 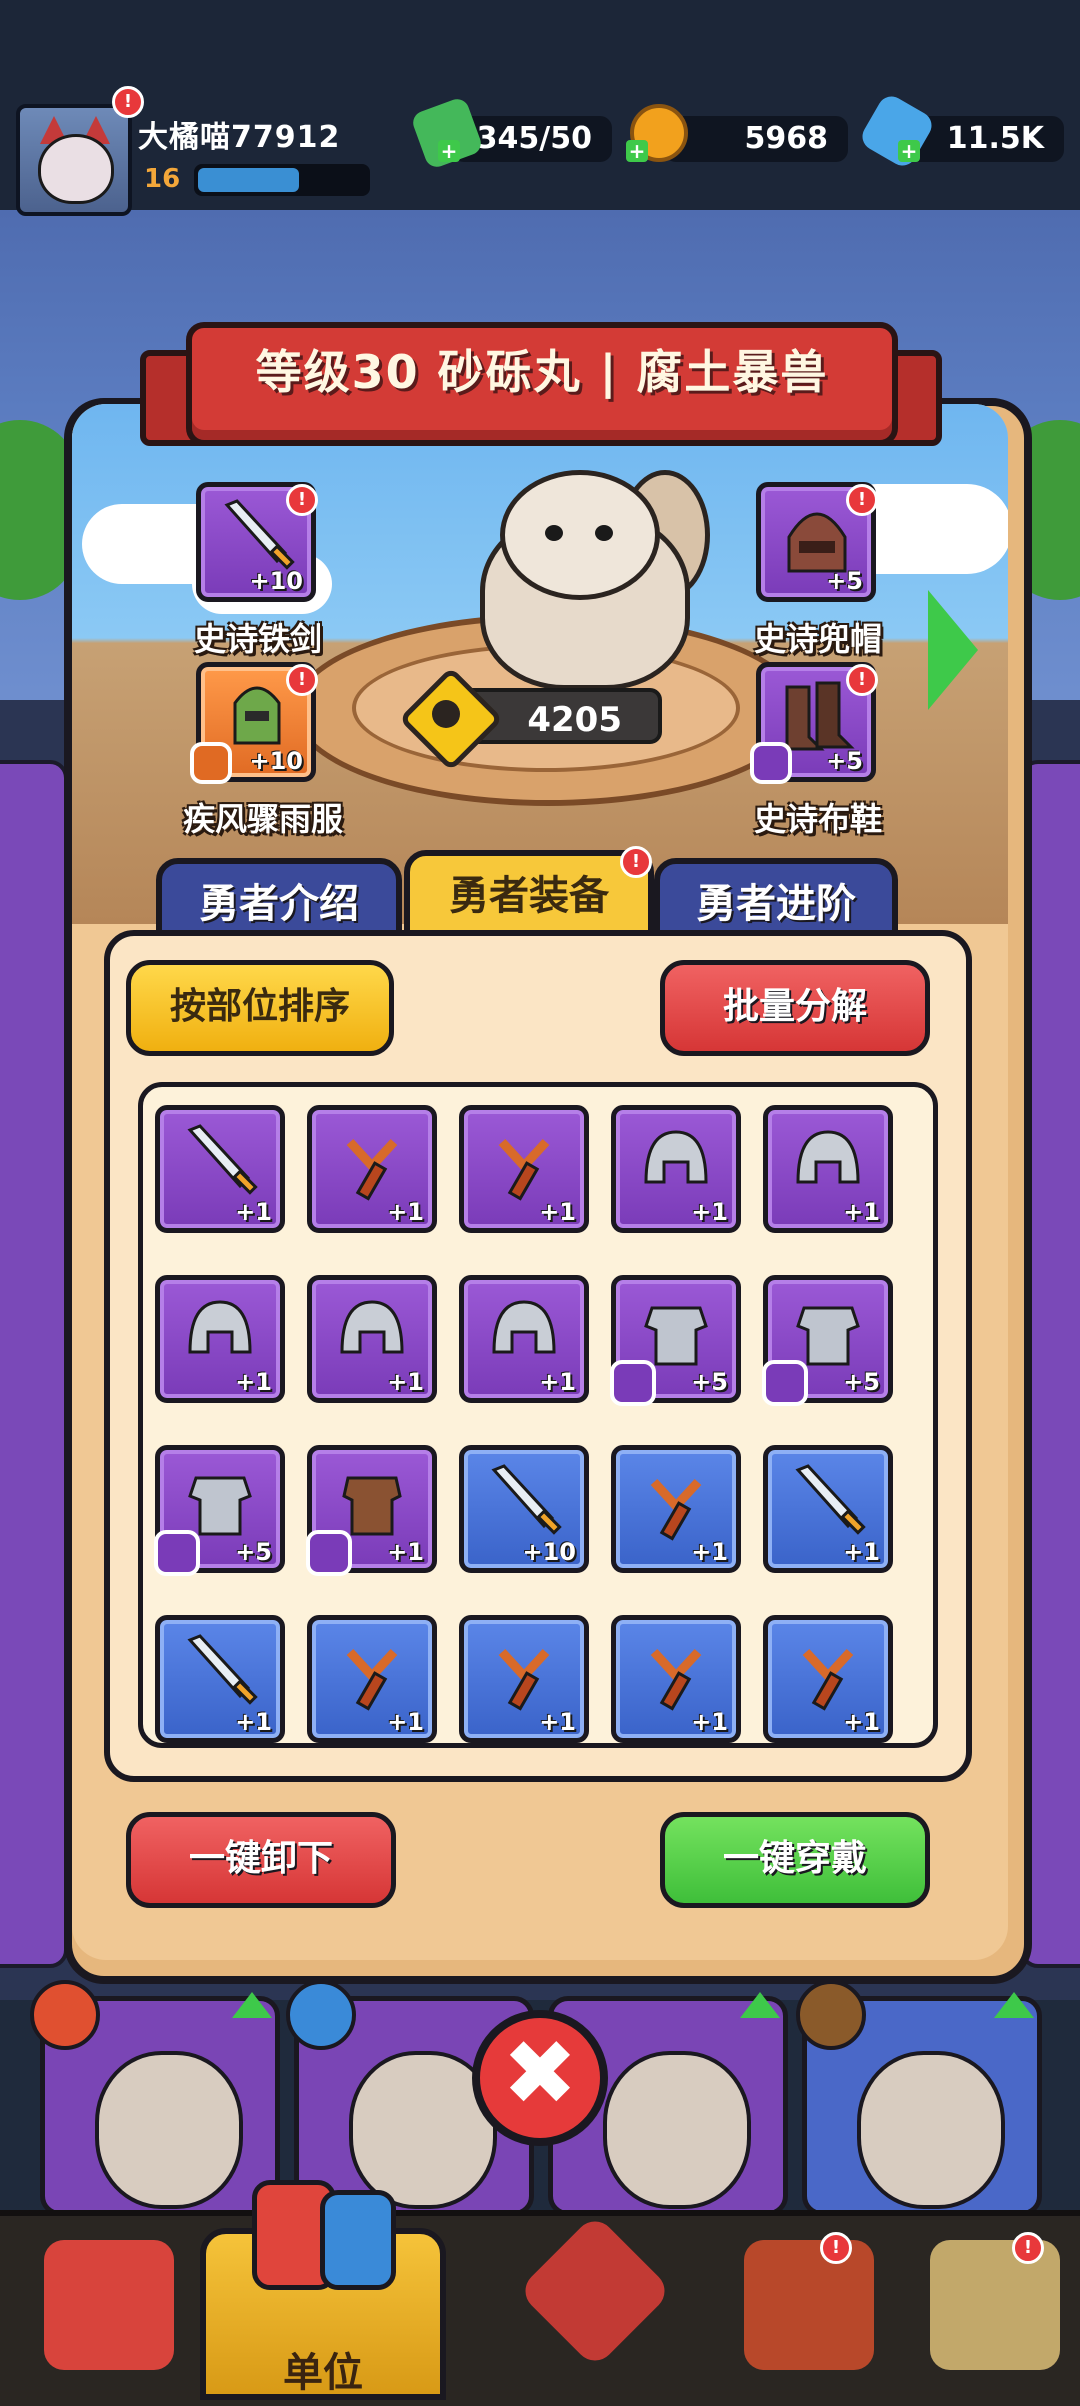 I want to click on hero-power-value: 4205, so click(x=574, y=720).